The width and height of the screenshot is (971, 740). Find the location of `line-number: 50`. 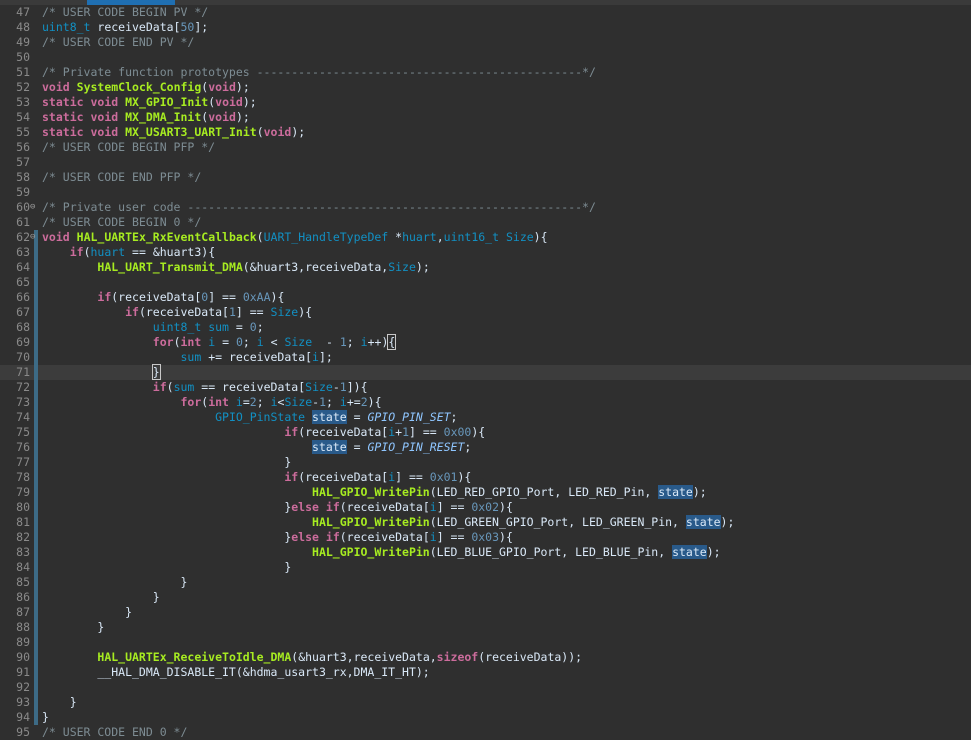

line-number: 50 is located at coordinates (23, 57).